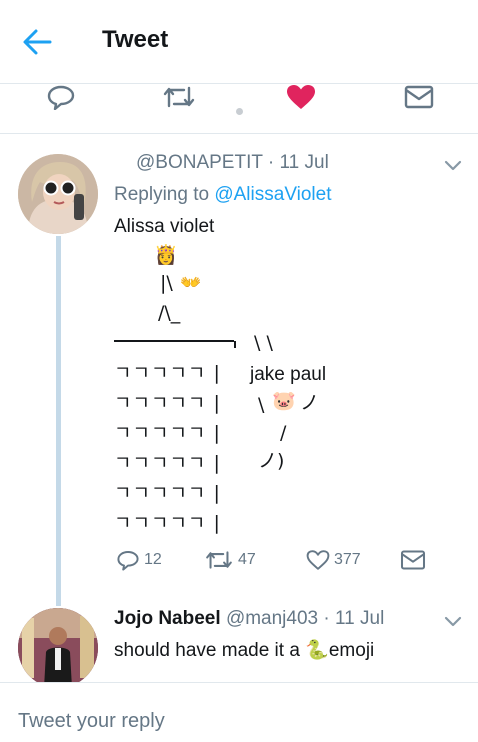 The image size is (478, 742). What do you see at coordinates (288, 374) in the screenshot?
I see `ascii-label: jake paul` at bounding box center [288, 374].